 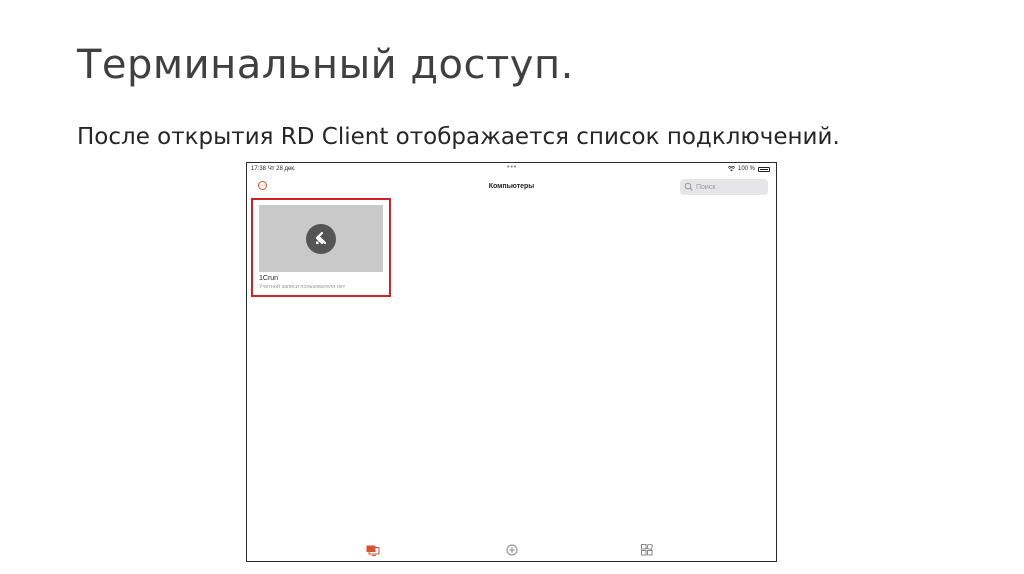 I want to click on tab-desktops, so click(x=373, y=550).